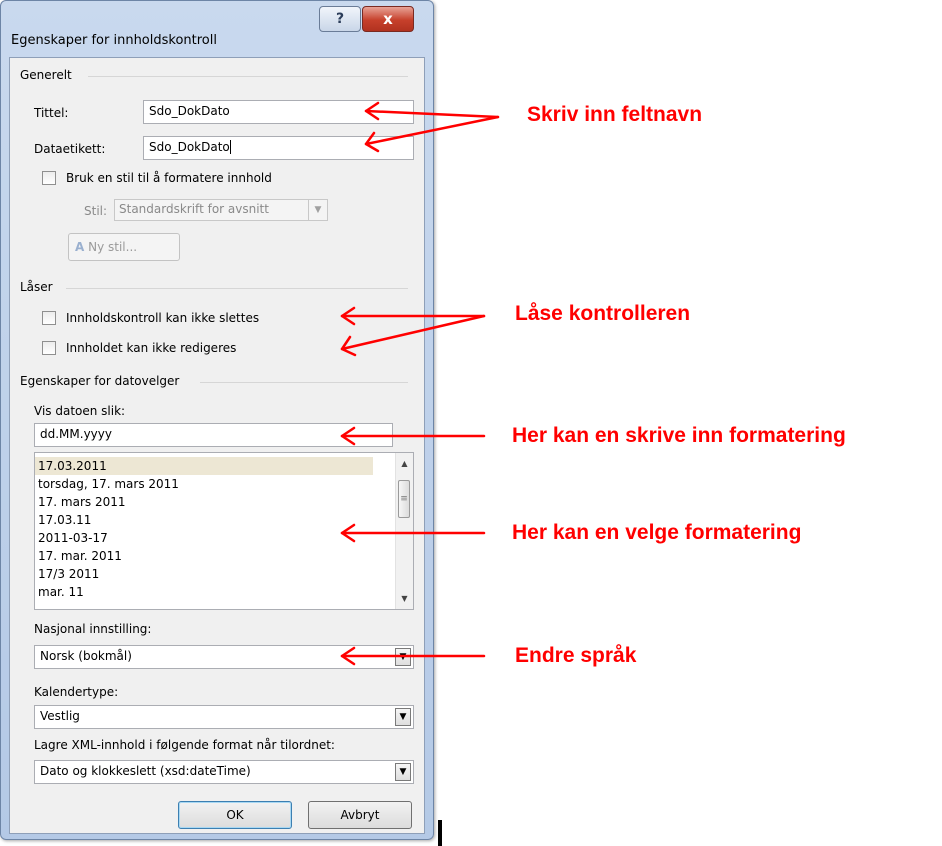 The width and height of the screenshot is (942, 846). Describe the element at coordinates (657, 532) in the screenshot. I see `annotation-choose-format: Her kan en velge formatering` at that location.